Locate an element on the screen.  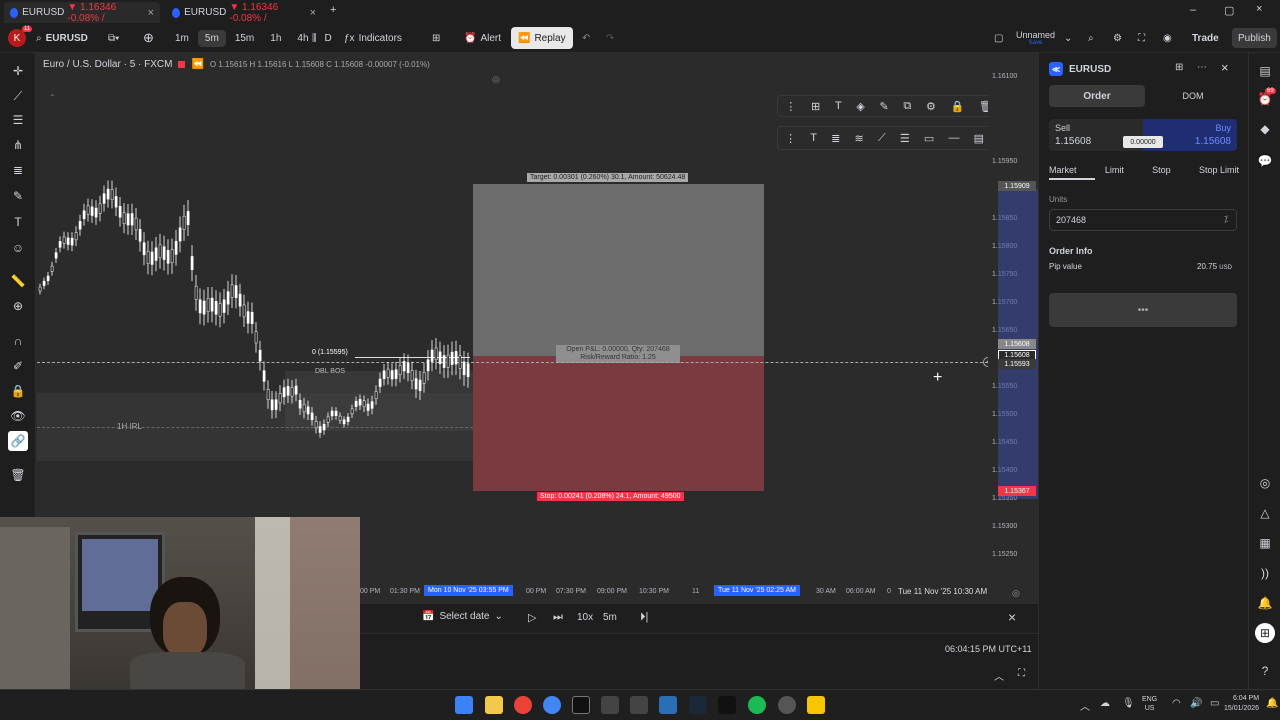
pencil-lock-icon: ✐ is located at coordinates (18, 366).